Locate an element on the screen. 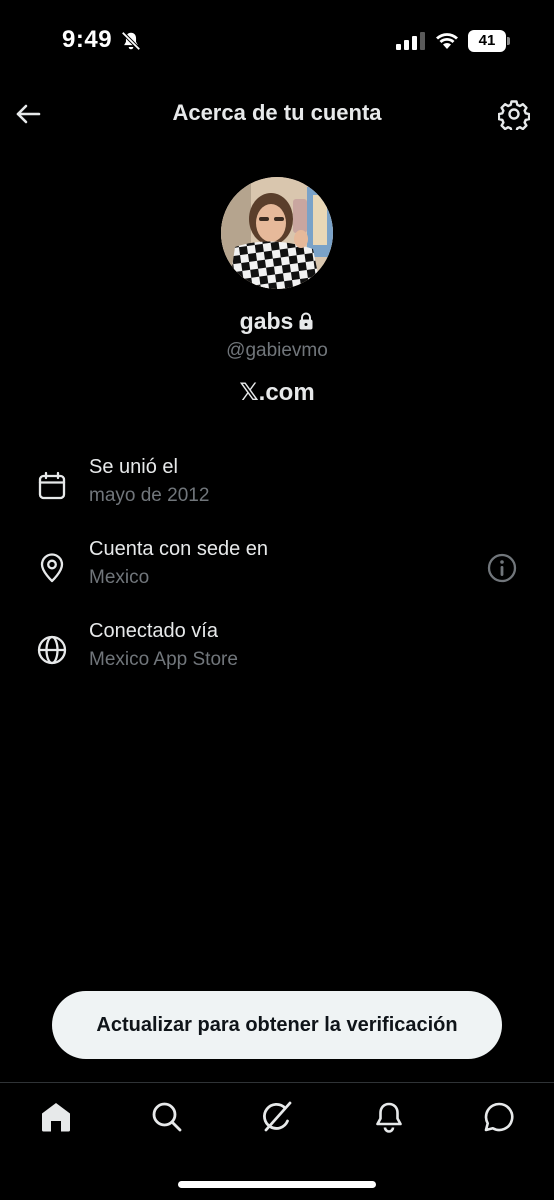 The image size is (554, 1200). info-icon is located at coordinates (502, 568).